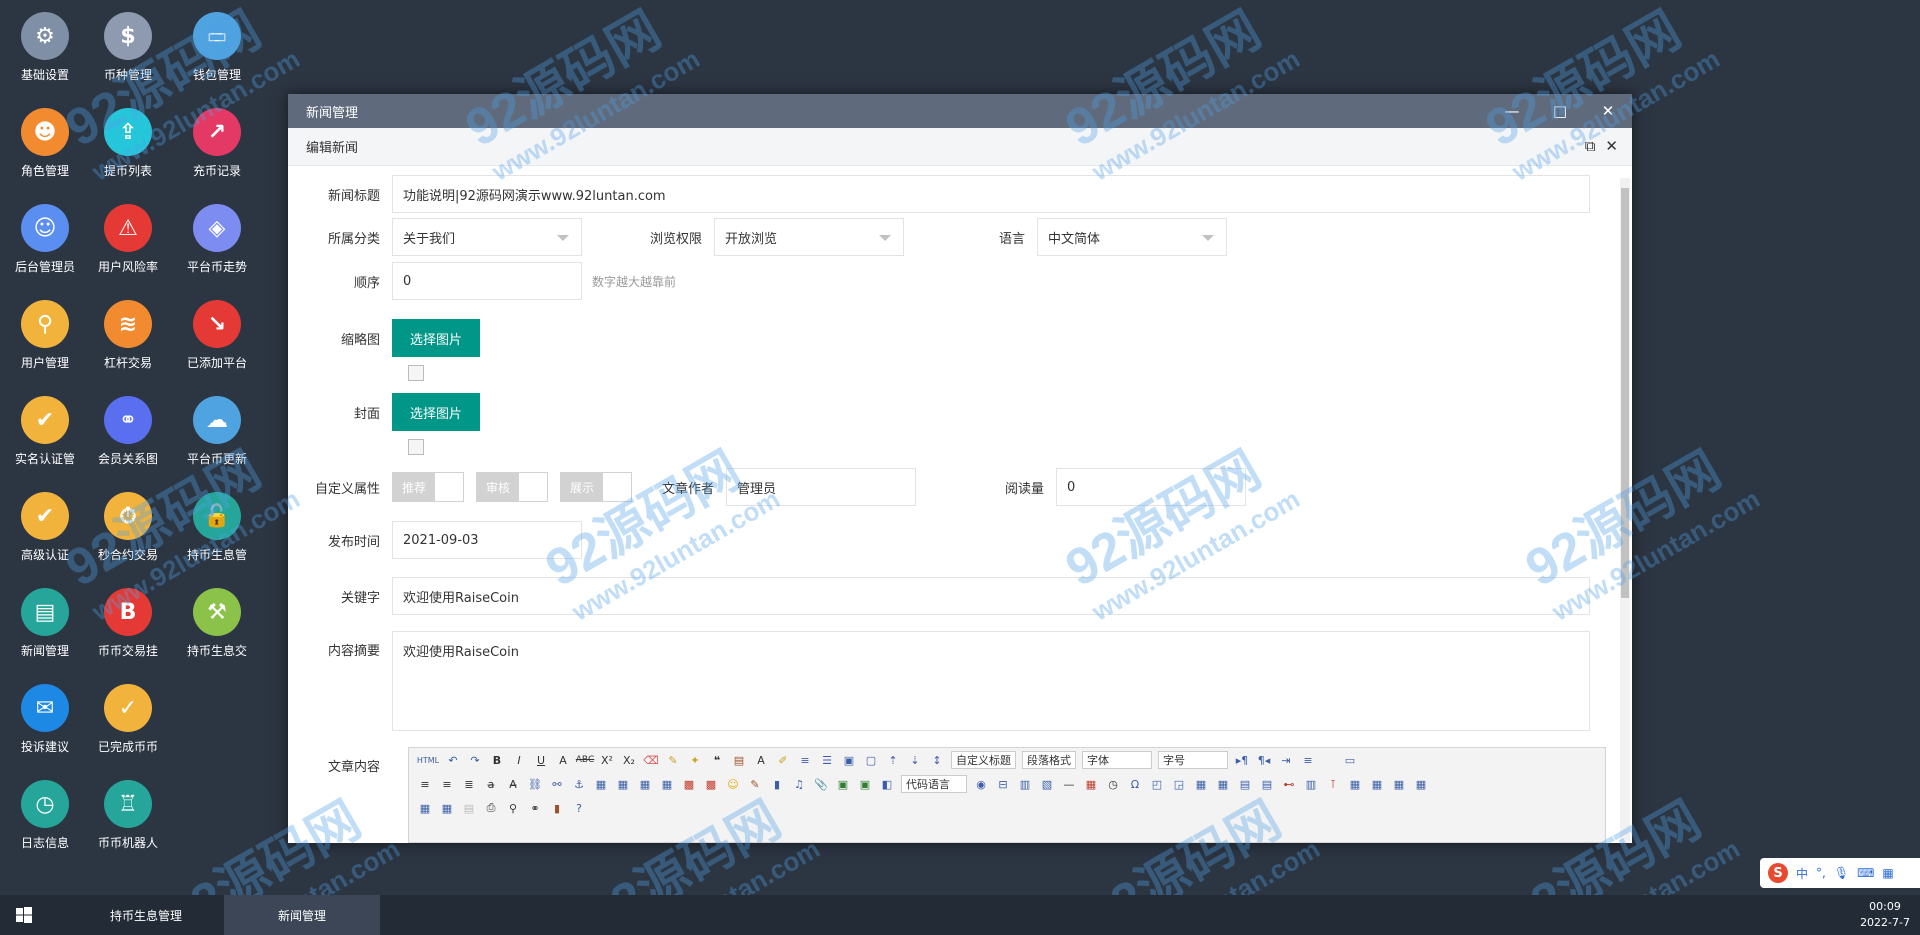 This screenshot has height=935, width=1920. What do you see at coordinates (513, 784) in the screenshot?
I see `to-uppercase-icon: A̶` at bounding box center [513, 784].